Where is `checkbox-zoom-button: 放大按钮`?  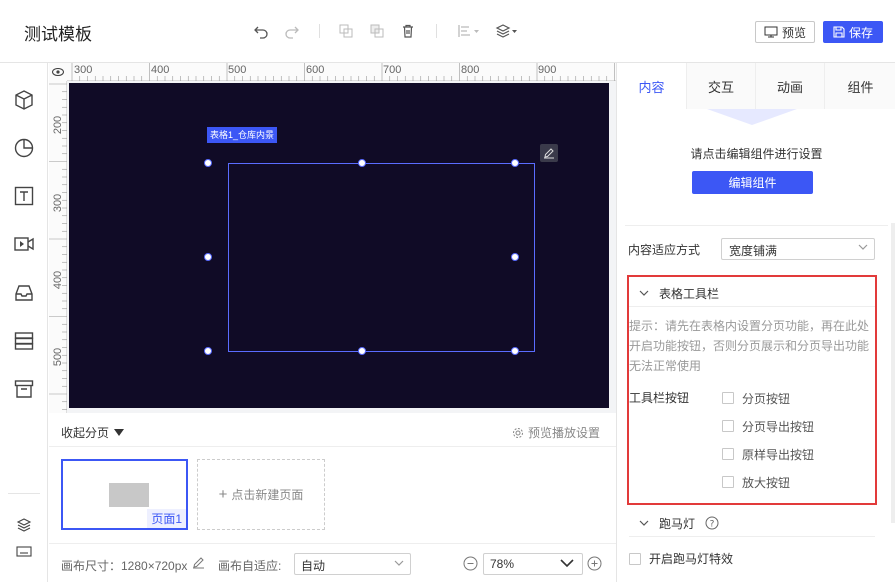
checkbox-zoom-button: 放大按钮 is located at coordinates (756, 482).